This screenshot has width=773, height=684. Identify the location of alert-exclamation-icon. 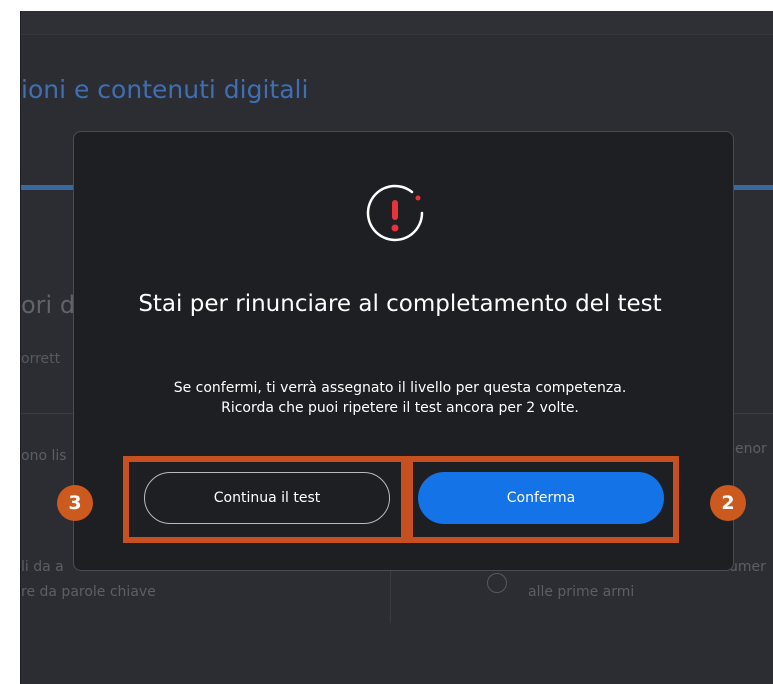
(395, 213).